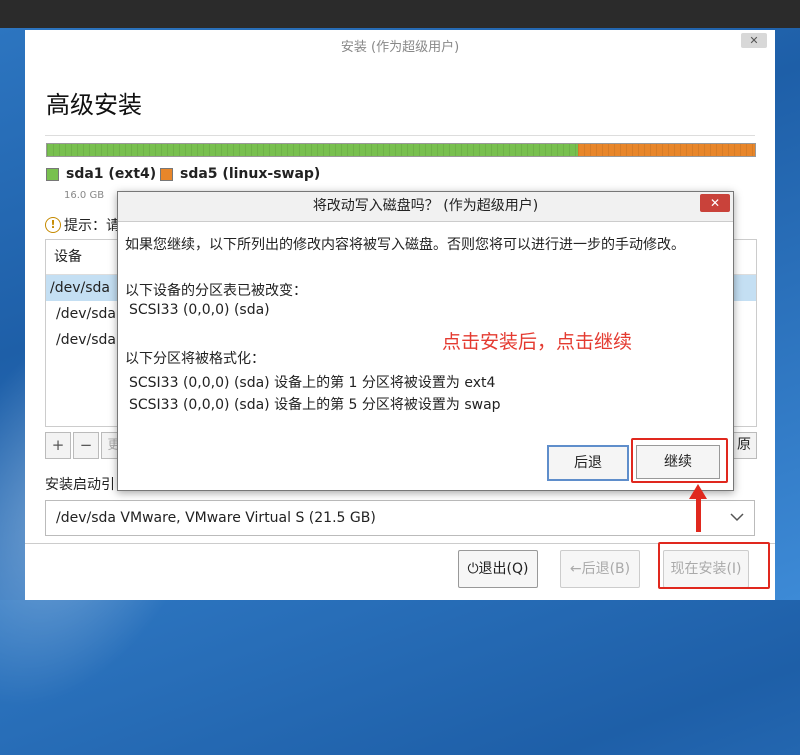 The width and height of the screenshot is (800, 755). What do you see at coordinates (537, 342) in the screenshot?
I see `red-annotation-text: 点击安装后，点击继续` at bounding box center [537, 342].